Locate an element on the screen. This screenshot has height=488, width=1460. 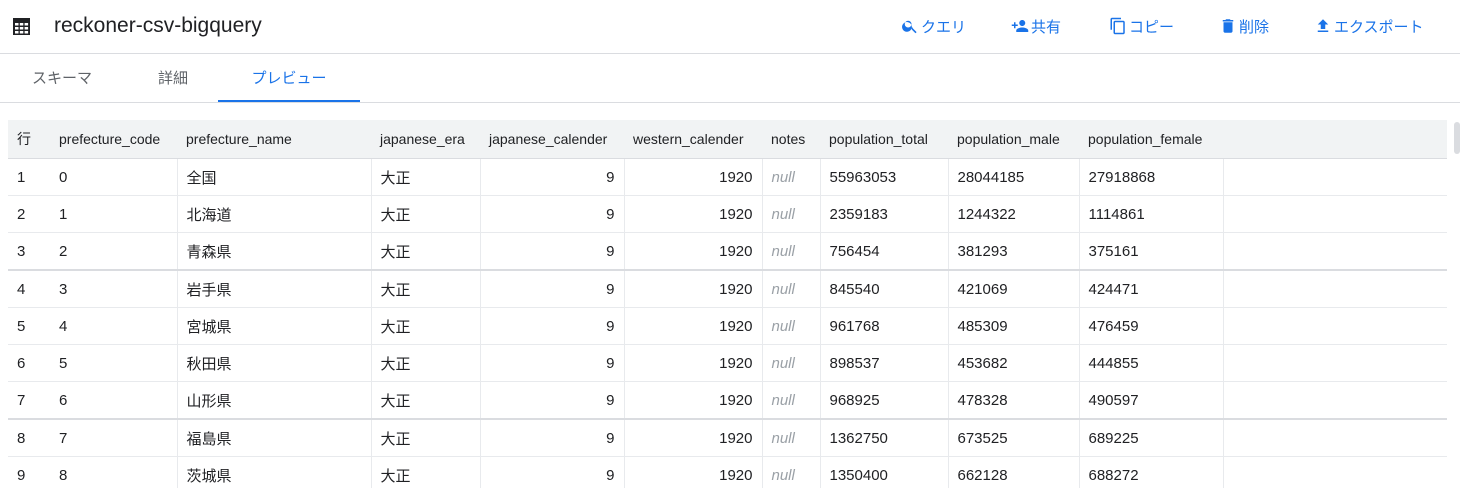
row-number-cell: 3 is located at coordinates (29, 251).